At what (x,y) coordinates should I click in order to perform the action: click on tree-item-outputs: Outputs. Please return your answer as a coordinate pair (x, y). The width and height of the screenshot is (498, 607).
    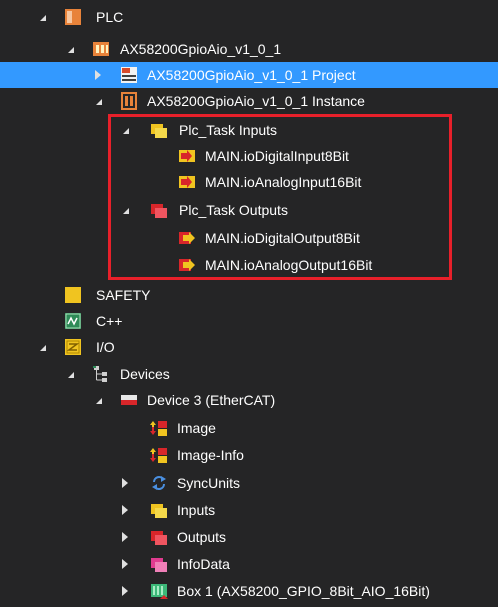
    Looking at the image, I should click on (249, 537).